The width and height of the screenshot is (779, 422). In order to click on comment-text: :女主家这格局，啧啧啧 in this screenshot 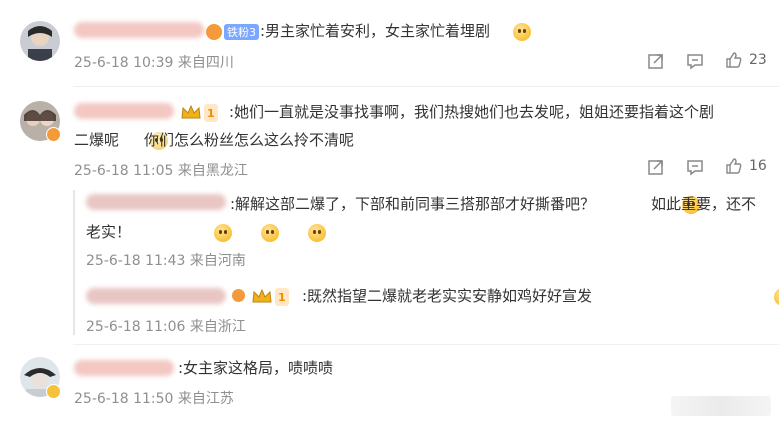, I will do `click(256, 368)`.